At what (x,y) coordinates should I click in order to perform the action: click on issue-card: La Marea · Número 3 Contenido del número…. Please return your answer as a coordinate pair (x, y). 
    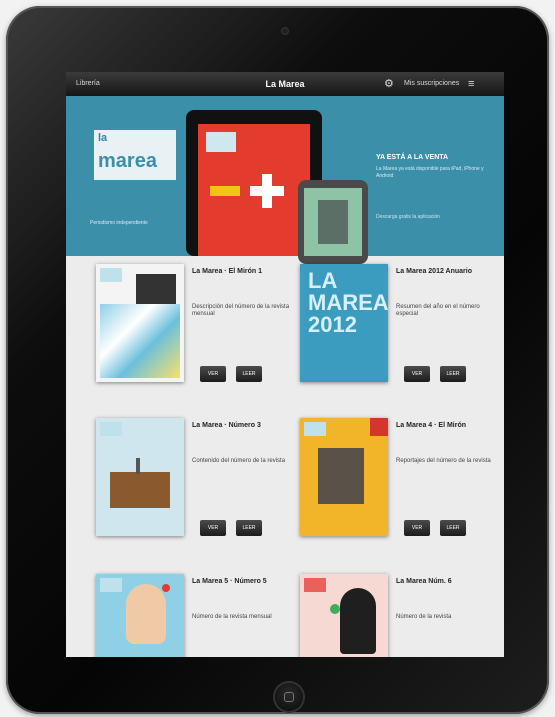
    Looking at the image, I should click on (196, 493).